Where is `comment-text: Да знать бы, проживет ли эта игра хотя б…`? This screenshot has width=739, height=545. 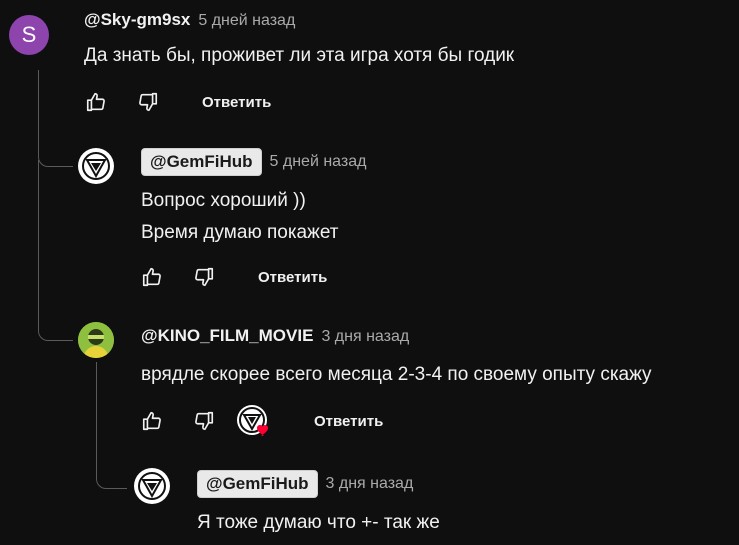 comment-text: Да знать бы, проживет ли эта игра хотя б… is located at coordinates (299, 55).